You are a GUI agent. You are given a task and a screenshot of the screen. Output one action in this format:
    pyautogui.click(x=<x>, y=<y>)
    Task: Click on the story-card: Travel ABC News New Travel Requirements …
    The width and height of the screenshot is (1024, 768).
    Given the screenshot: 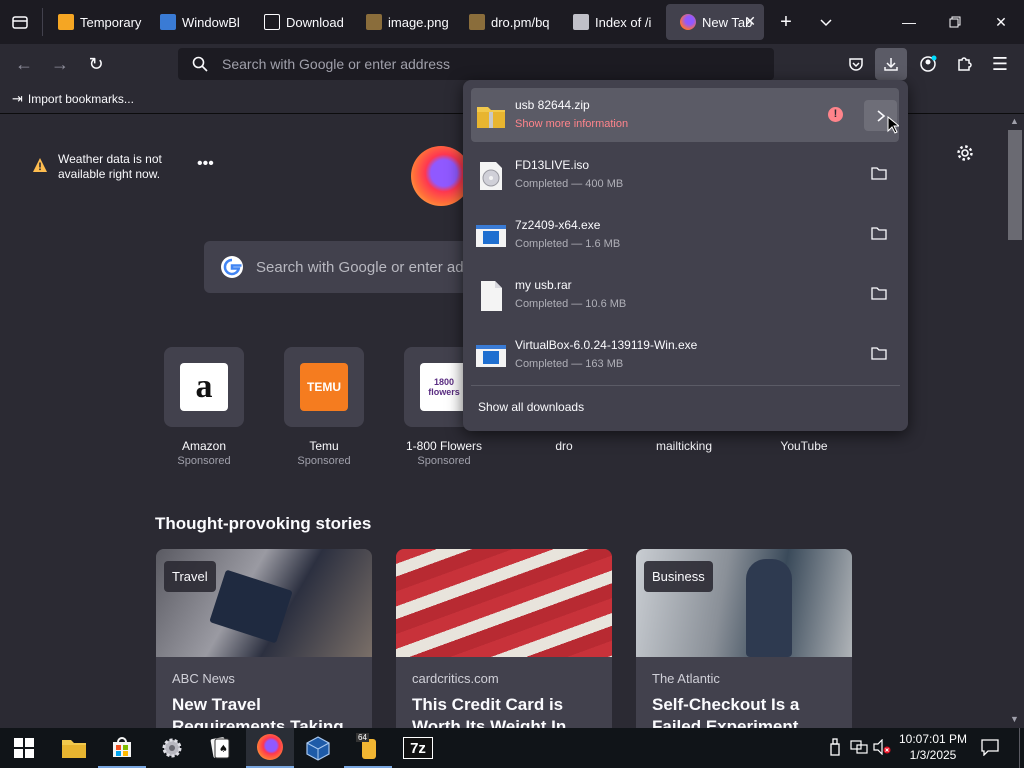 What is the action you would take?
    pyautogui.click(x=264, y=649)
    